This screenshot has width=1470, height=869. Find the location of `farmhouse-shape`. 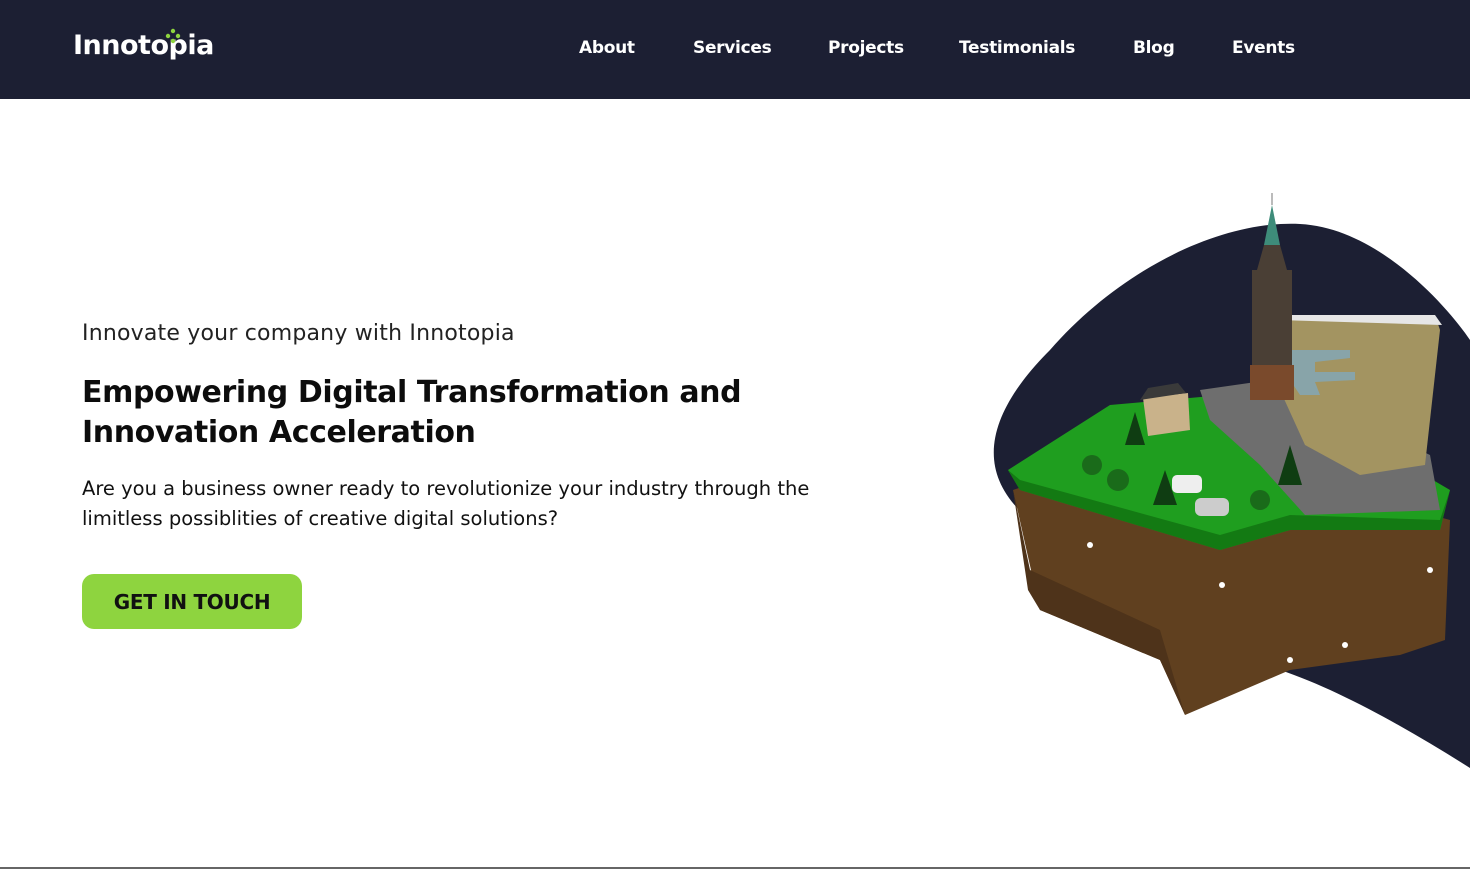

farmhouse-shape is located at coordinates (1166, 414).